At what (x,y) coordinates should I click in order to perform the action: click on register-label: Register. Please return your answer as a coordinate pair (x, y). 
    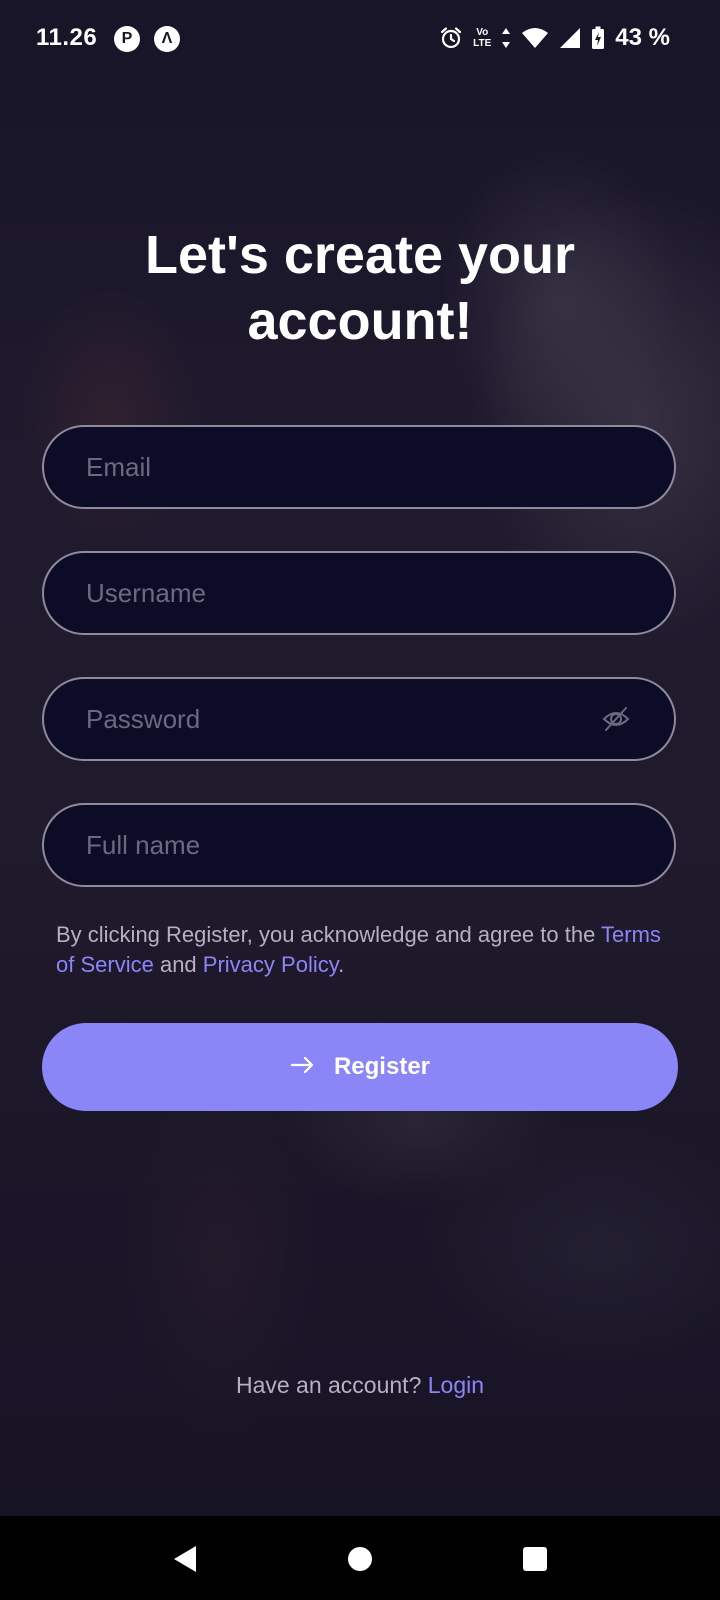
    Looking at the image, I should click on (382, 1066).